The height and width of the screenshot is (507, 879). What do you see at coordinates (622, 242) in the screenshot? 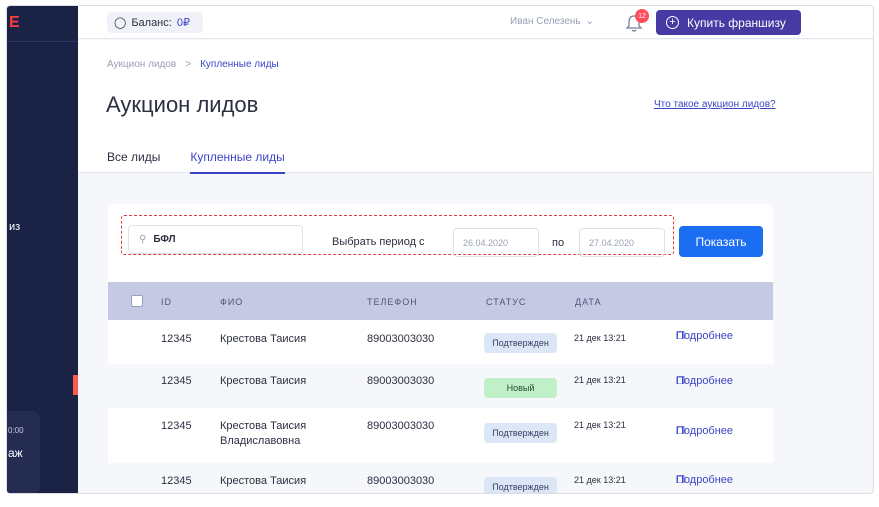
I see `date-to-input: 27.04.2020` at bounding box center [622, 242].